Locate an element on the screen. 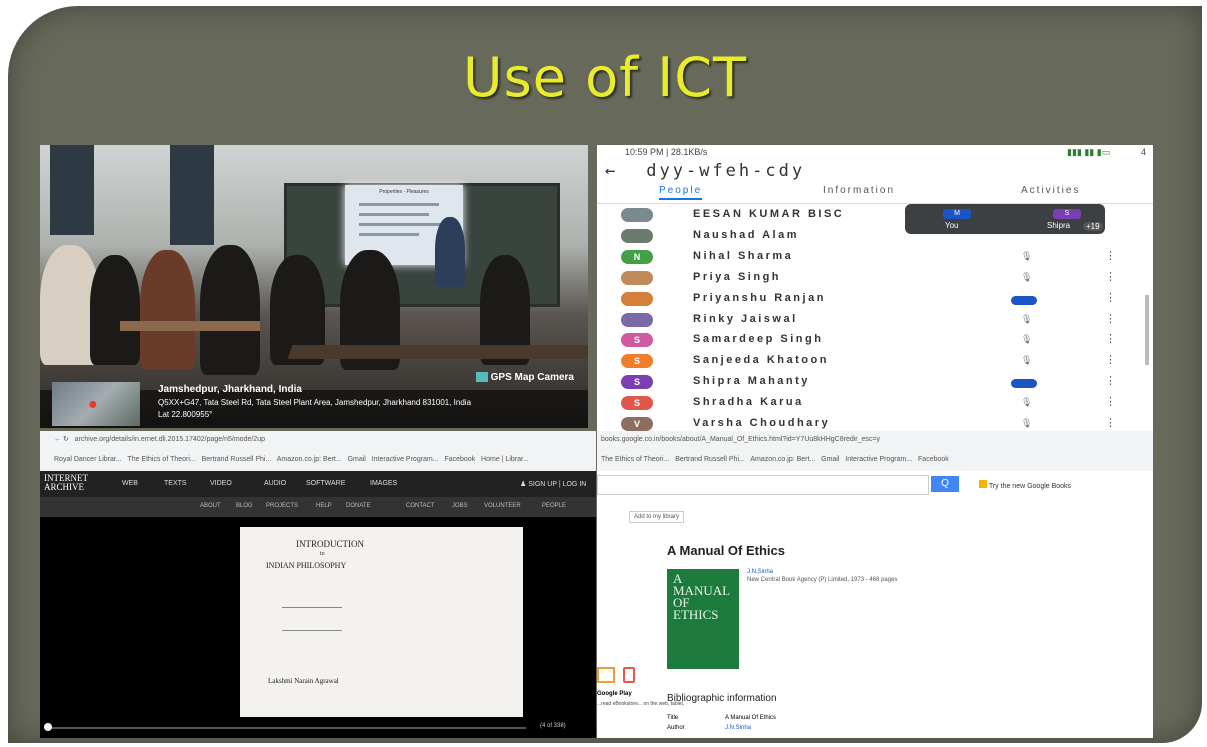 The image size is (1207, 747). scrollbar is located at coordinates (1147, 330).